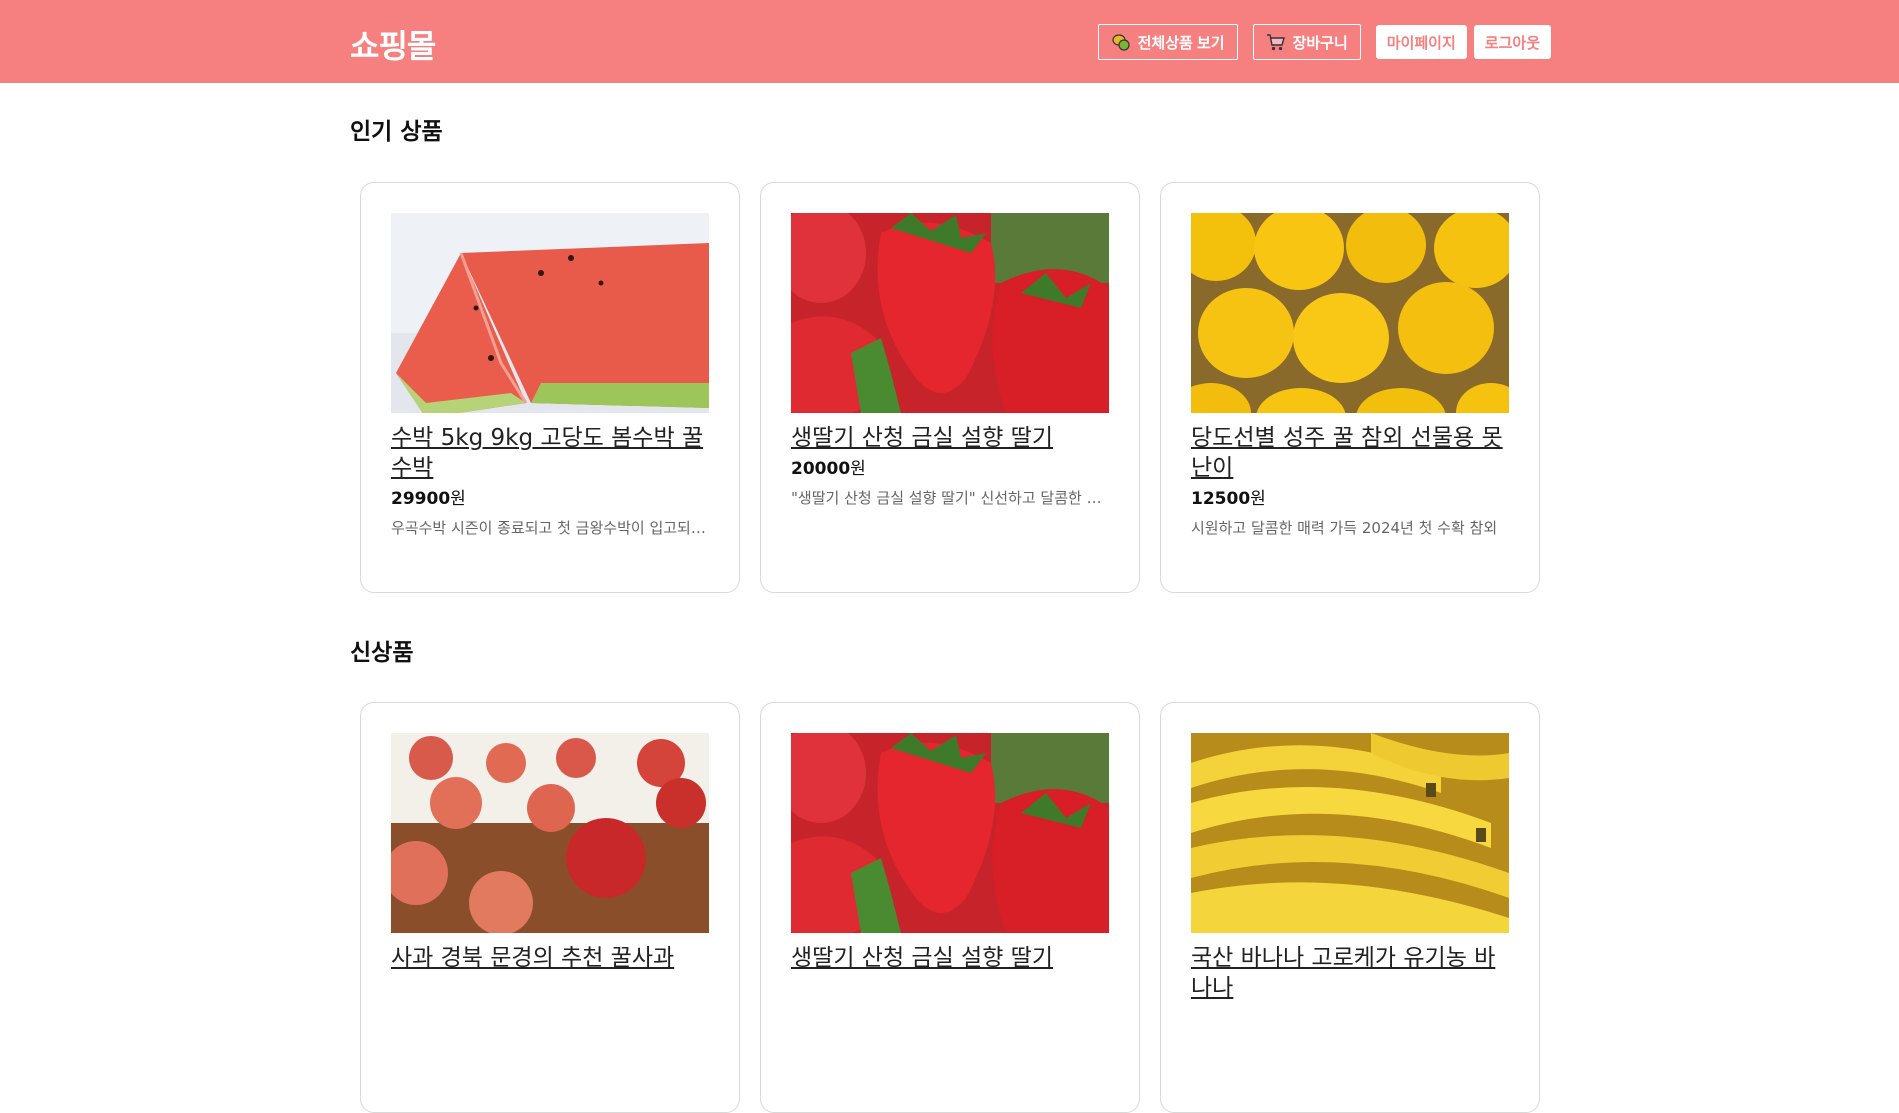 This screenshot has width=1899, height=1113. Describe the element at coordinates (950, 498) in the screenshot. I see `product-description: "생딸기 산청 금실 설향 딸기" 신선하고 달콤한 딸기` at that location.